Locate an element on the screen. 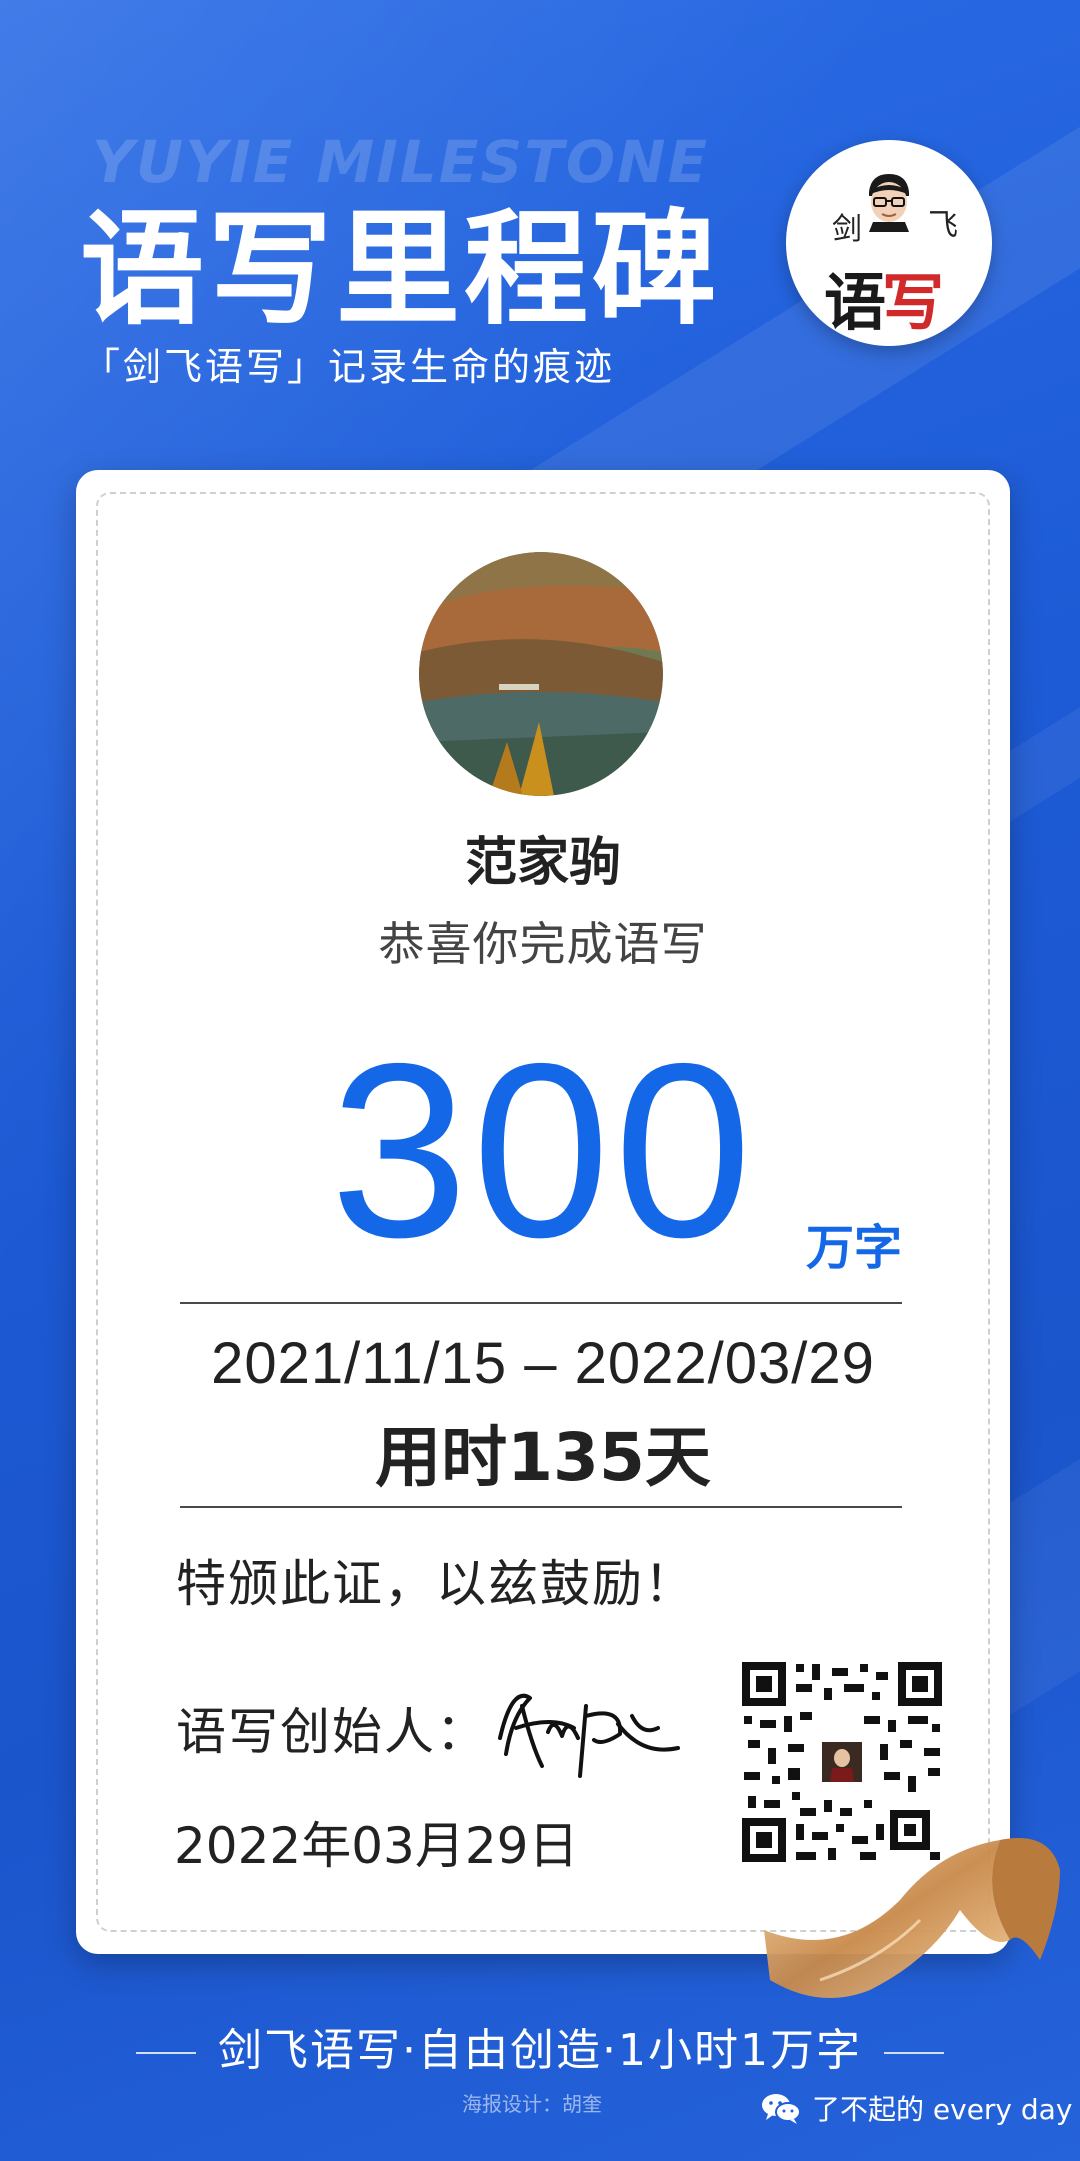  word-count-unit: 万字 is located at coordinates (854, 1248).